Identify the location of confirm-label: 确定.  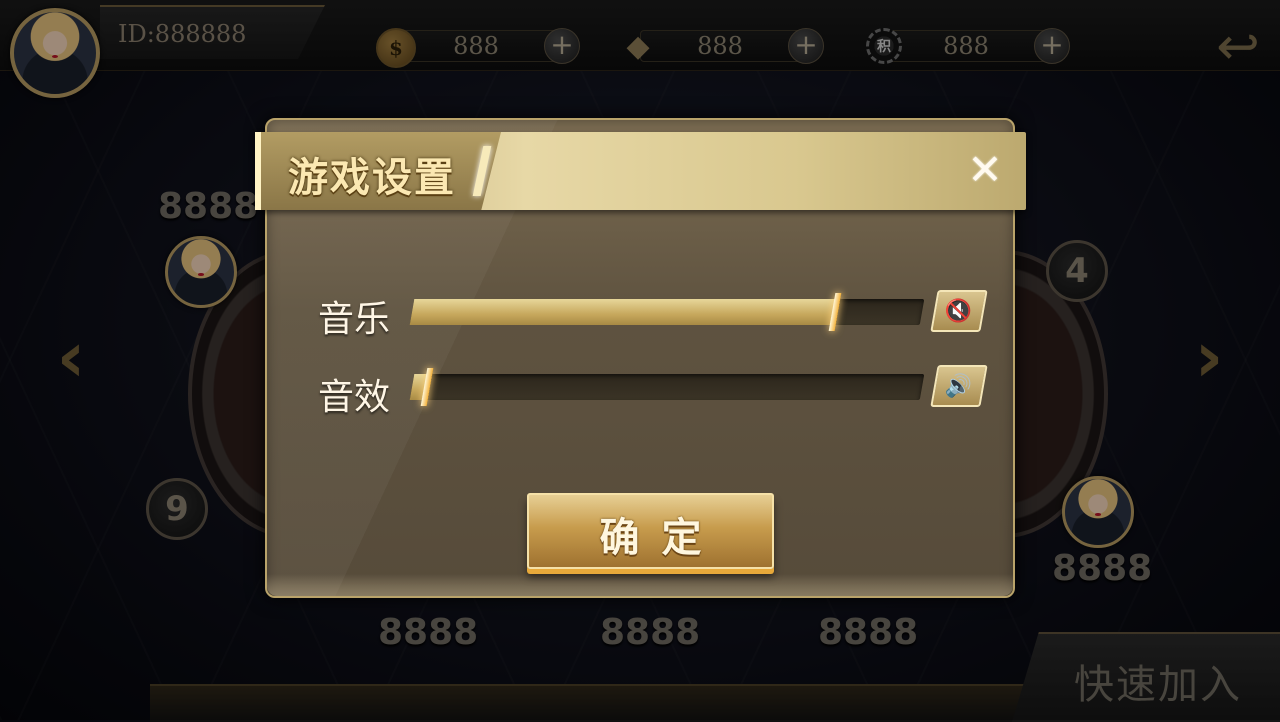
(661, 538).